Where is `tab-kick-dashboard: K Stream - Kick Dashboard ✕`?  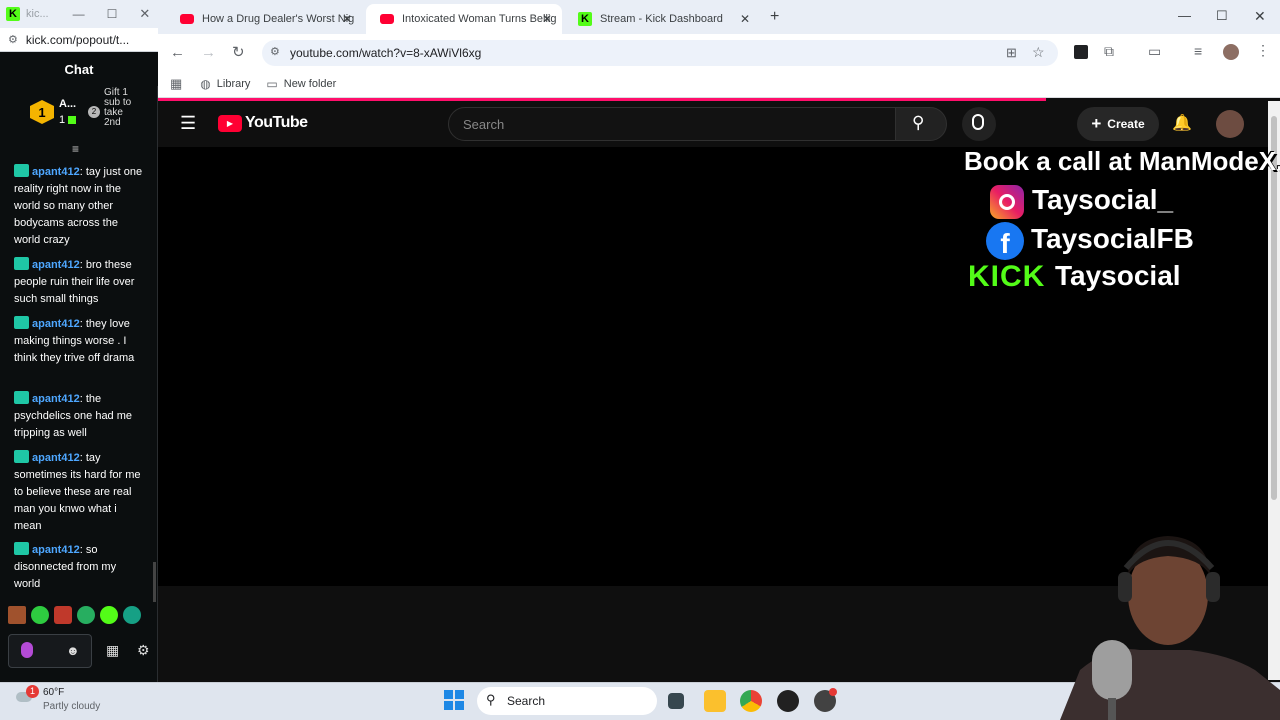
tab-kick-dashboard: K Stream - Kick Dashboard ✕ is located at coordinates (662, 19).